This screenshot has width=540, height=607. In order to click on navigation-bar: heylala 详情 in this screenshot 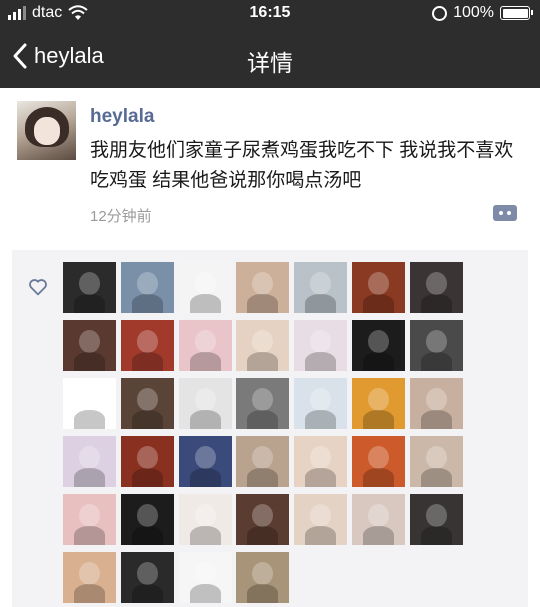, I will do `click(270, 57)`.